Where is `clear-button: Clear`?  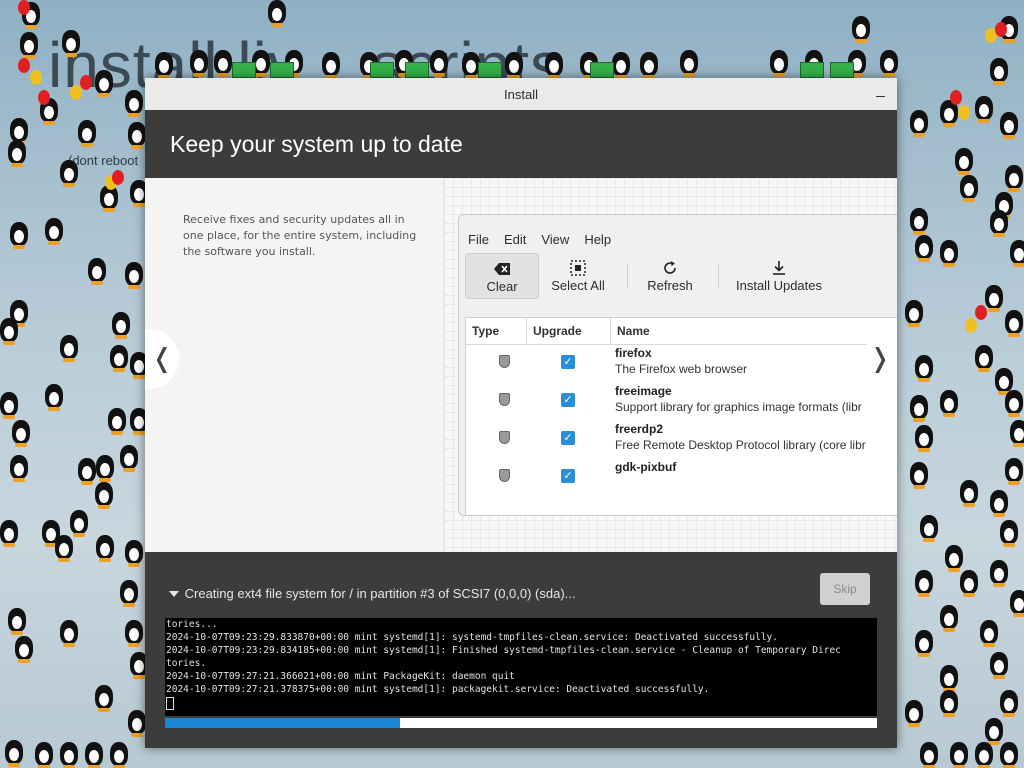
clear-button: Clear is located at coordinates (502, 276).